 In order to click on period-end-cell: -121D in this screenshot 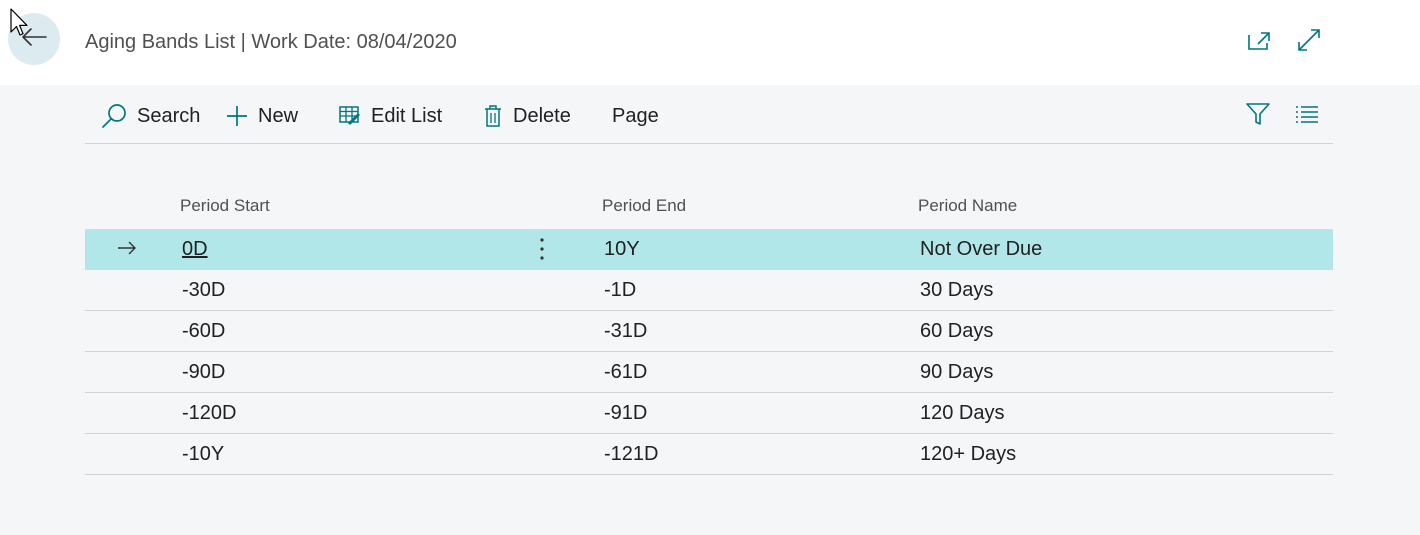, I will do `click(631, 454)`.